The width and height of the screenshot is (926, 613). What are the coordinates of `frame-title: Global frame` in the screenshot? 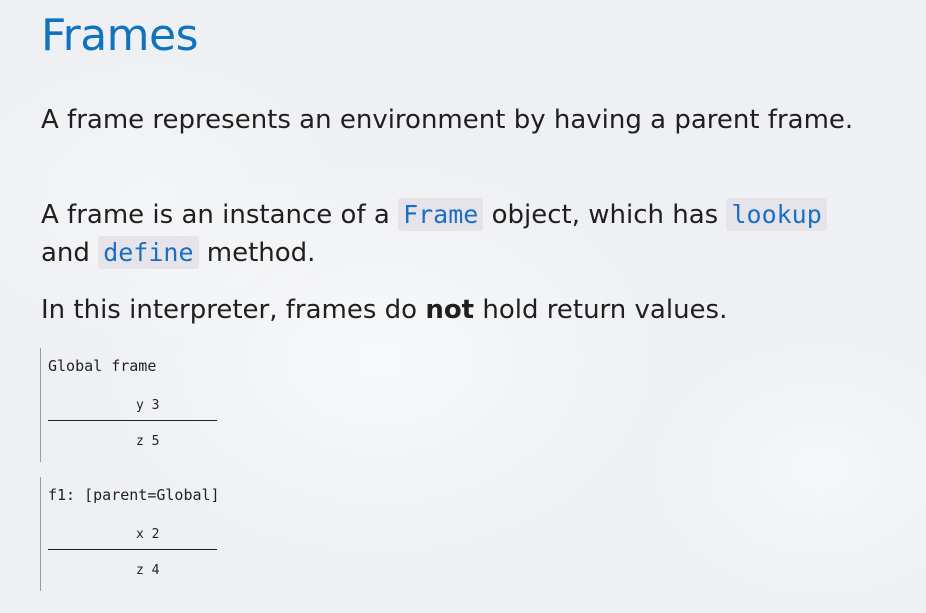 It's located at (102, 366).